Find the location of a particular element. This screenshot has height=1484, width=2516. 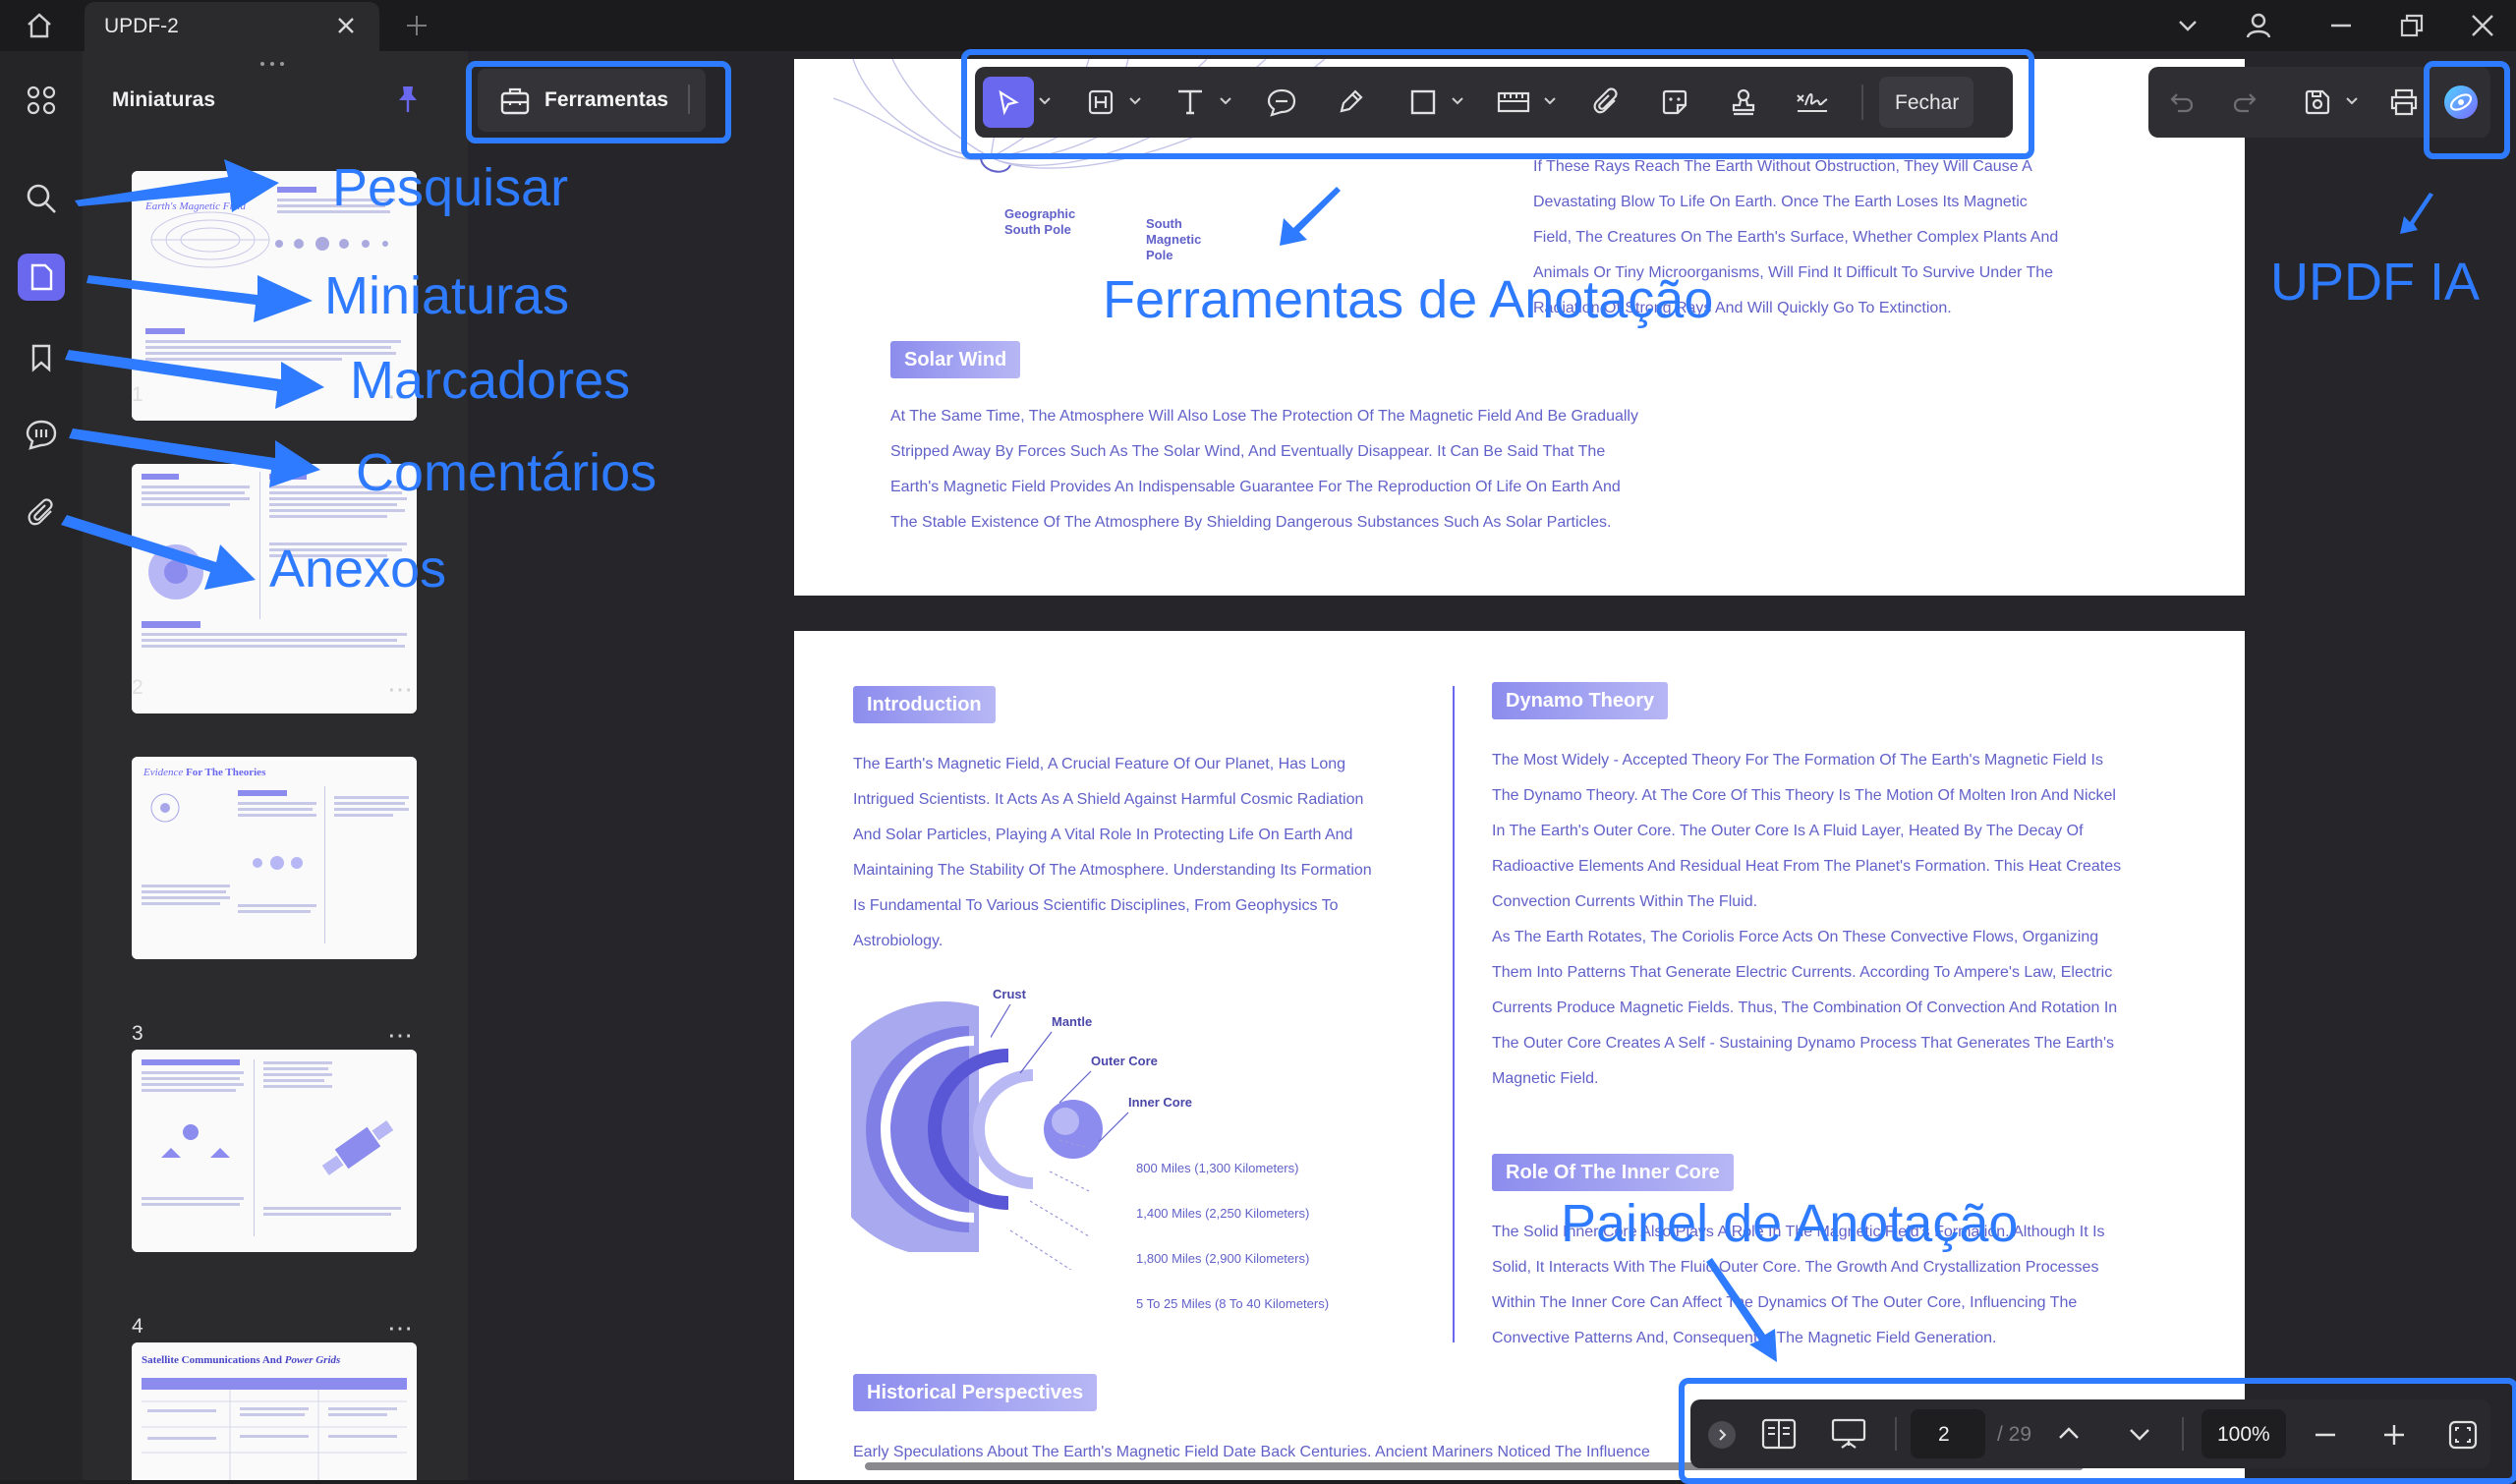

annotation-label-annotation-panel: Painel de Anotação is located at coordinates (1790, 1223).